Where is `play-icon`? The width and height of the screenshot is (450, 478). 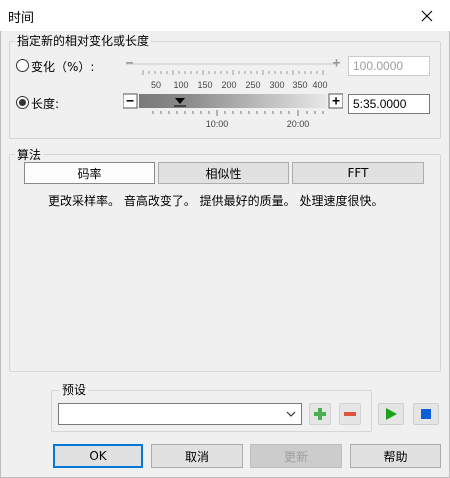 play-icon is located at coordinates (391, 414).